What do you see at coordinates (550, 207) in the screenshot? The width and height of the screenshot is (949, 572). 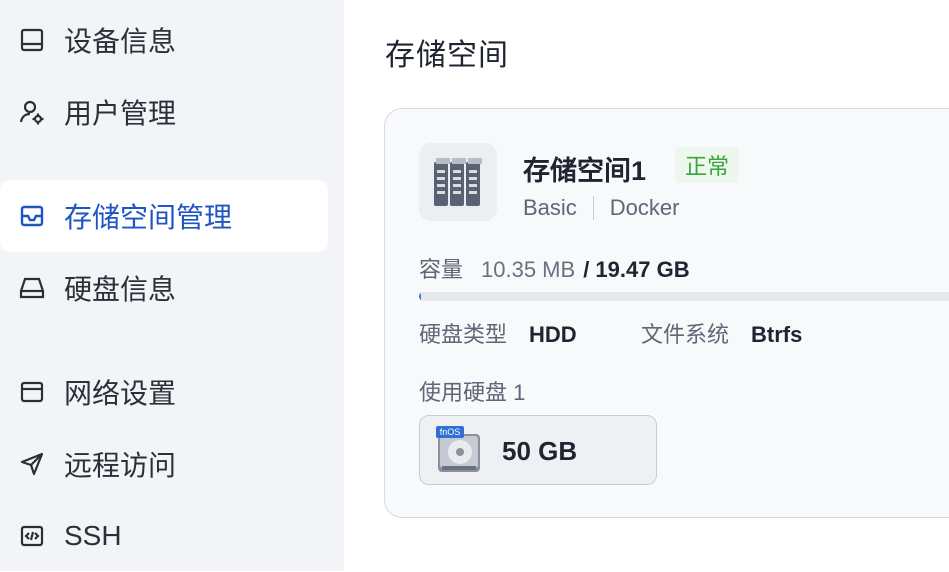 I see `raid-type: Basic` at bounding box center [550, 207].